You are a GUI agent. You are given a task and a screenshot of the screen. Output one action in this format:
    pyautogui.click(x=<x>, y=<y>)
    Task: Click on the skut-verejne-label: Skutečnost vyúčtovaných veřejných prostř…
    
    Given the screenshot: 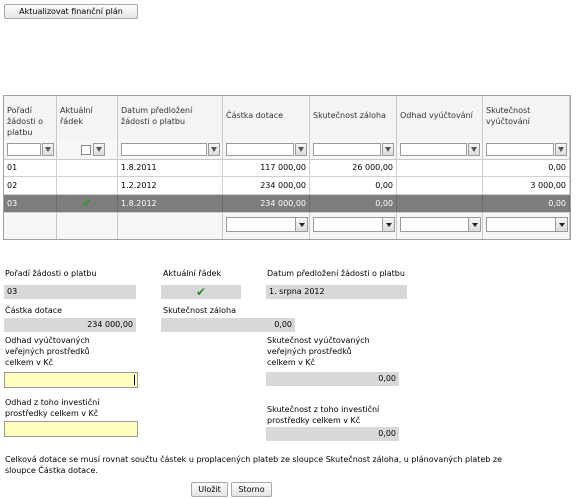 What is the action you would take?
    pyautogui.click(x=318, y=351)
    